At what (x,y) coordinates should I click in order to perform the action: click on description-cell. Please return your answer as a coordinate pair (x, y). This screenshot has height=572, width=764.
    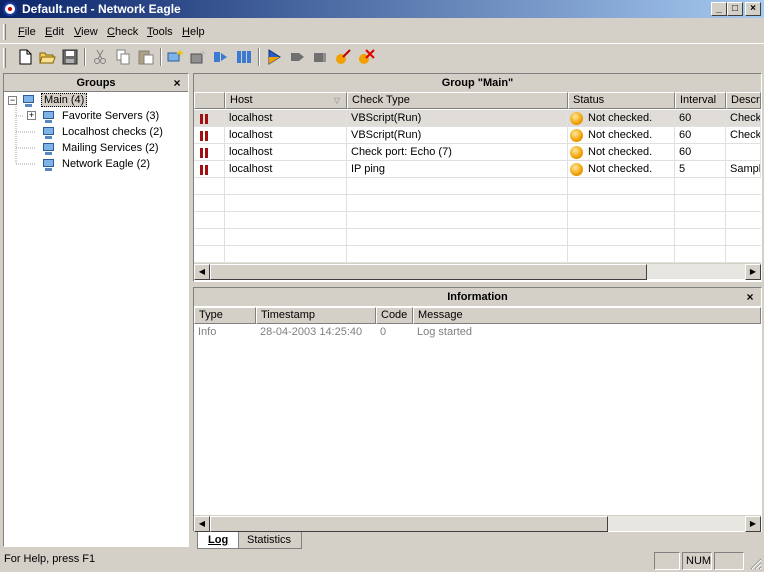
    Looking at the image, I should click on (743, 152).